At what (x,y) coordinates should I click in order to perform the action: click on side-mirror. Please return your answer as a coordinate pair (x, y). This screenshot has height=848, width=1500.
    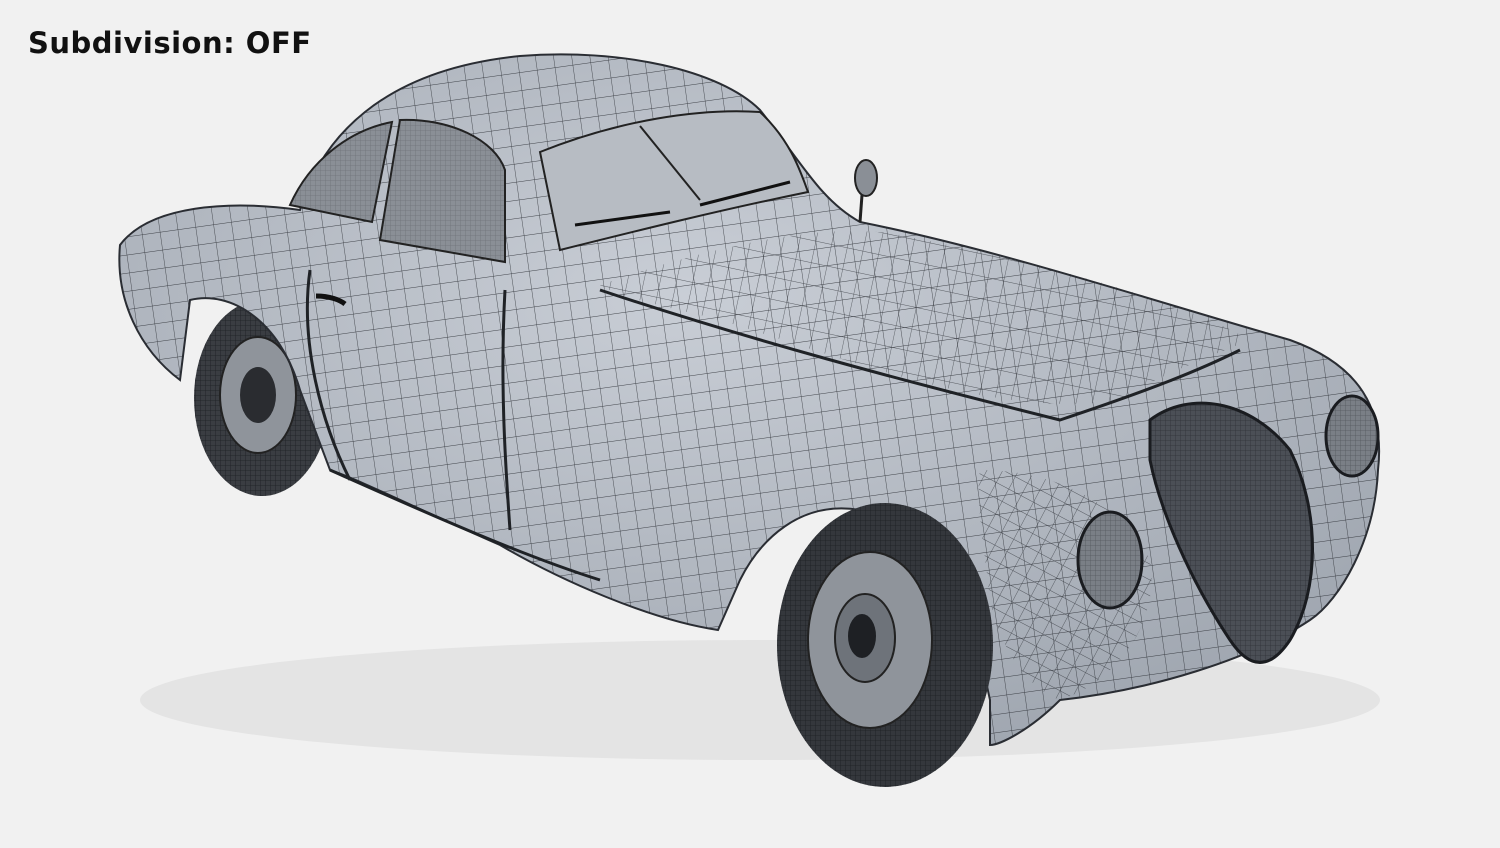
    Looking at the image, I should click on (866, 191).